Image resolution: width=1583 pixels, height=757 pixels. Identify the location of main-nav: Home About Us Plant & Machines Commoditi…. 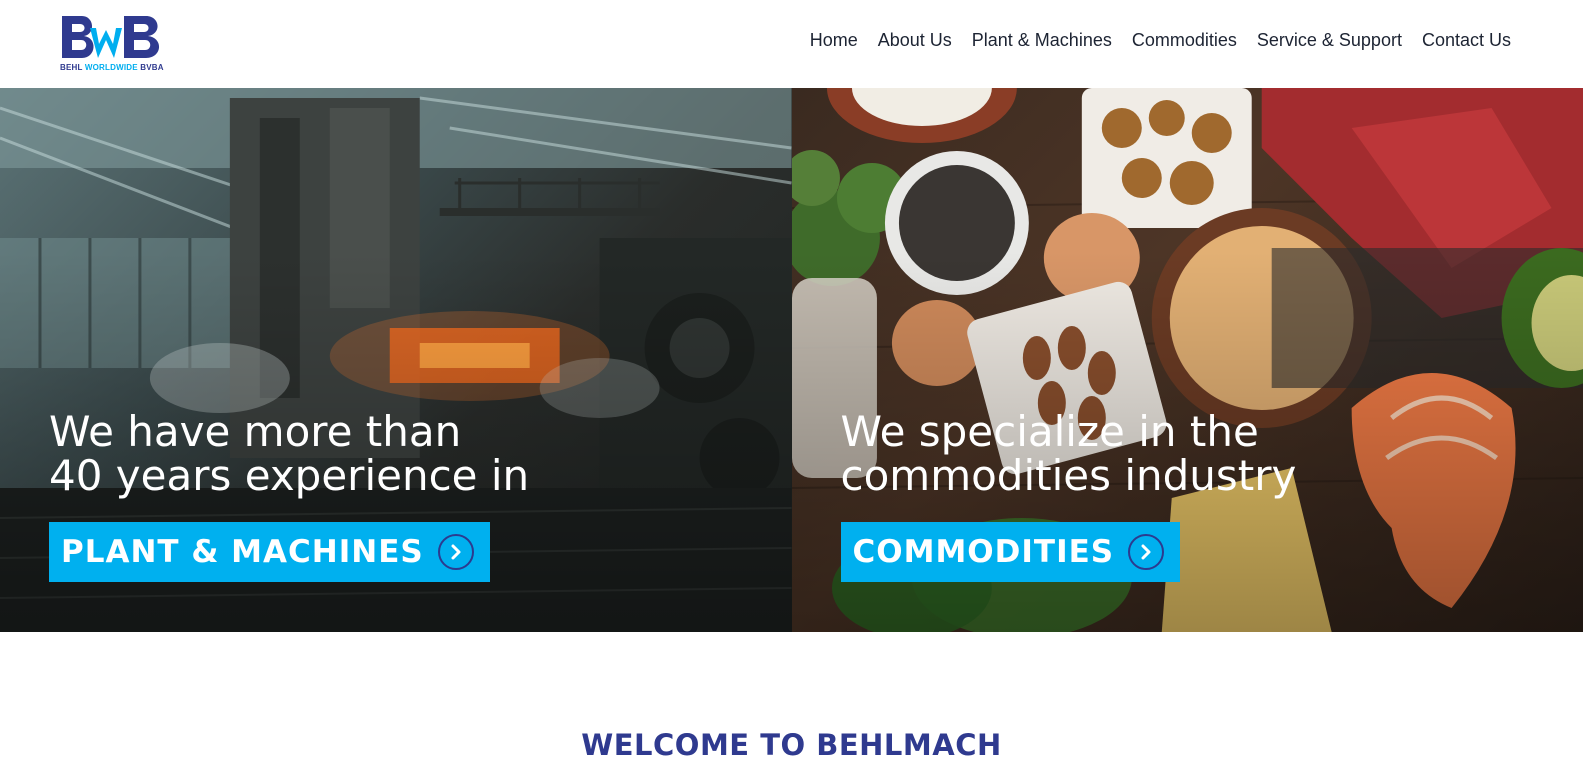
(1160, 40).